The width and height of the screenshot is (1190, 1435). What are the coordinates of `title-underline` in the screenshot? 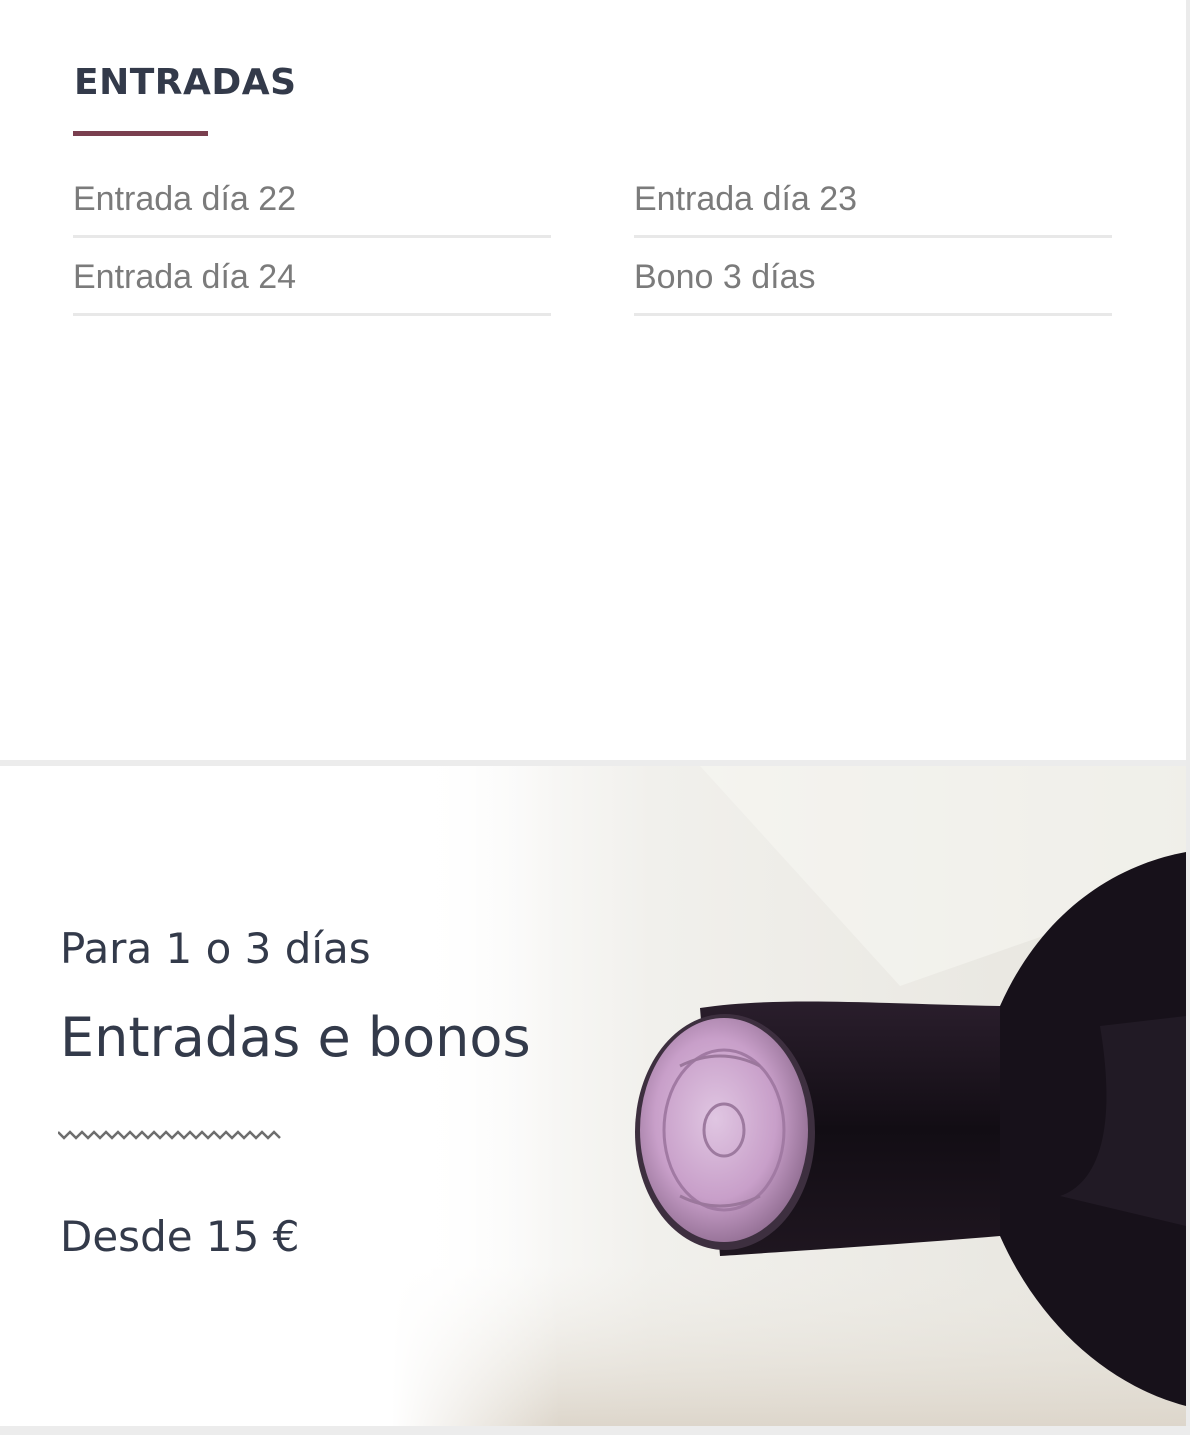 It's located at (140, 133).